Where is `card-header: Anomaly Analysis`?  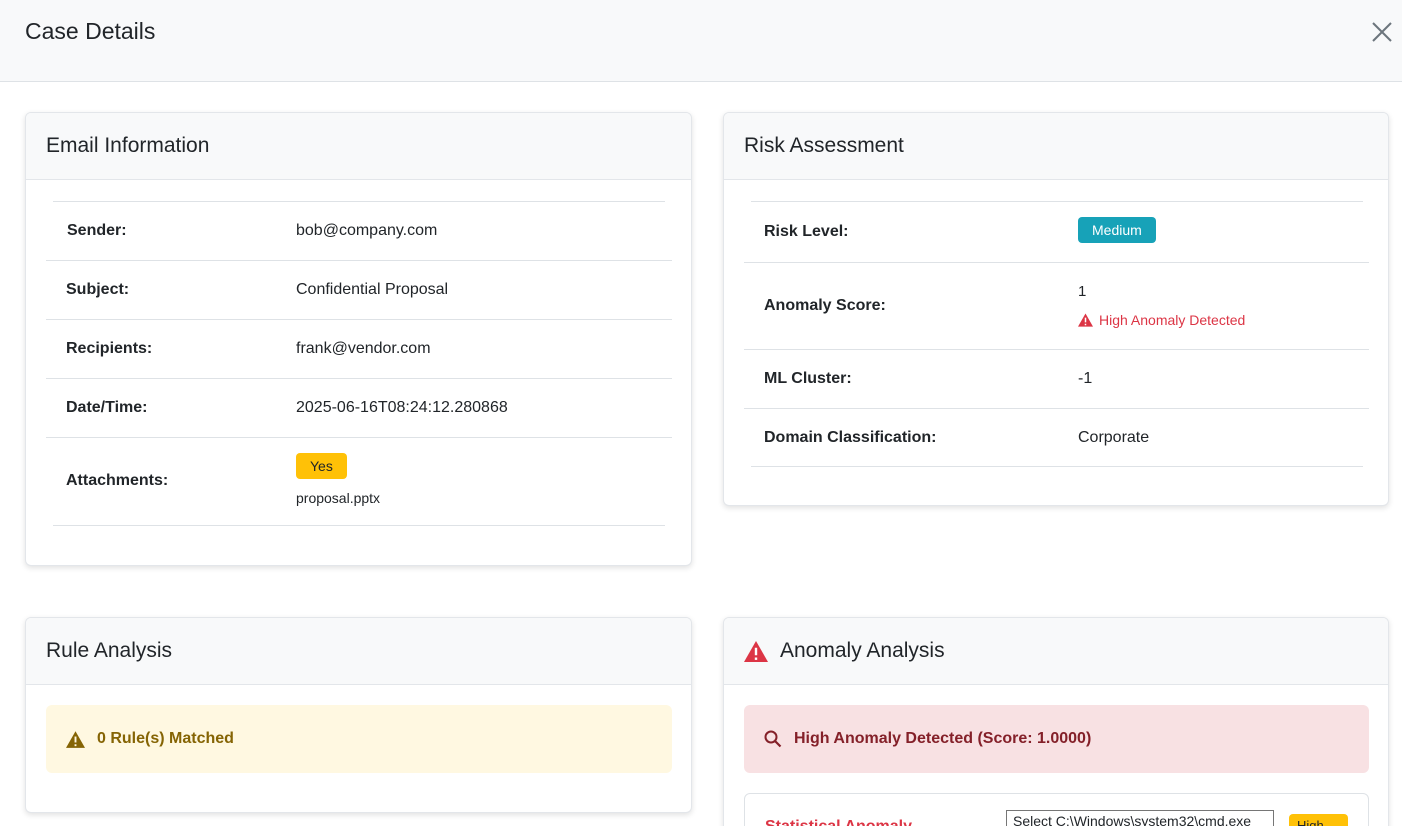 card-header: Anomaly Analysis is located at coordinates (1056, 651).